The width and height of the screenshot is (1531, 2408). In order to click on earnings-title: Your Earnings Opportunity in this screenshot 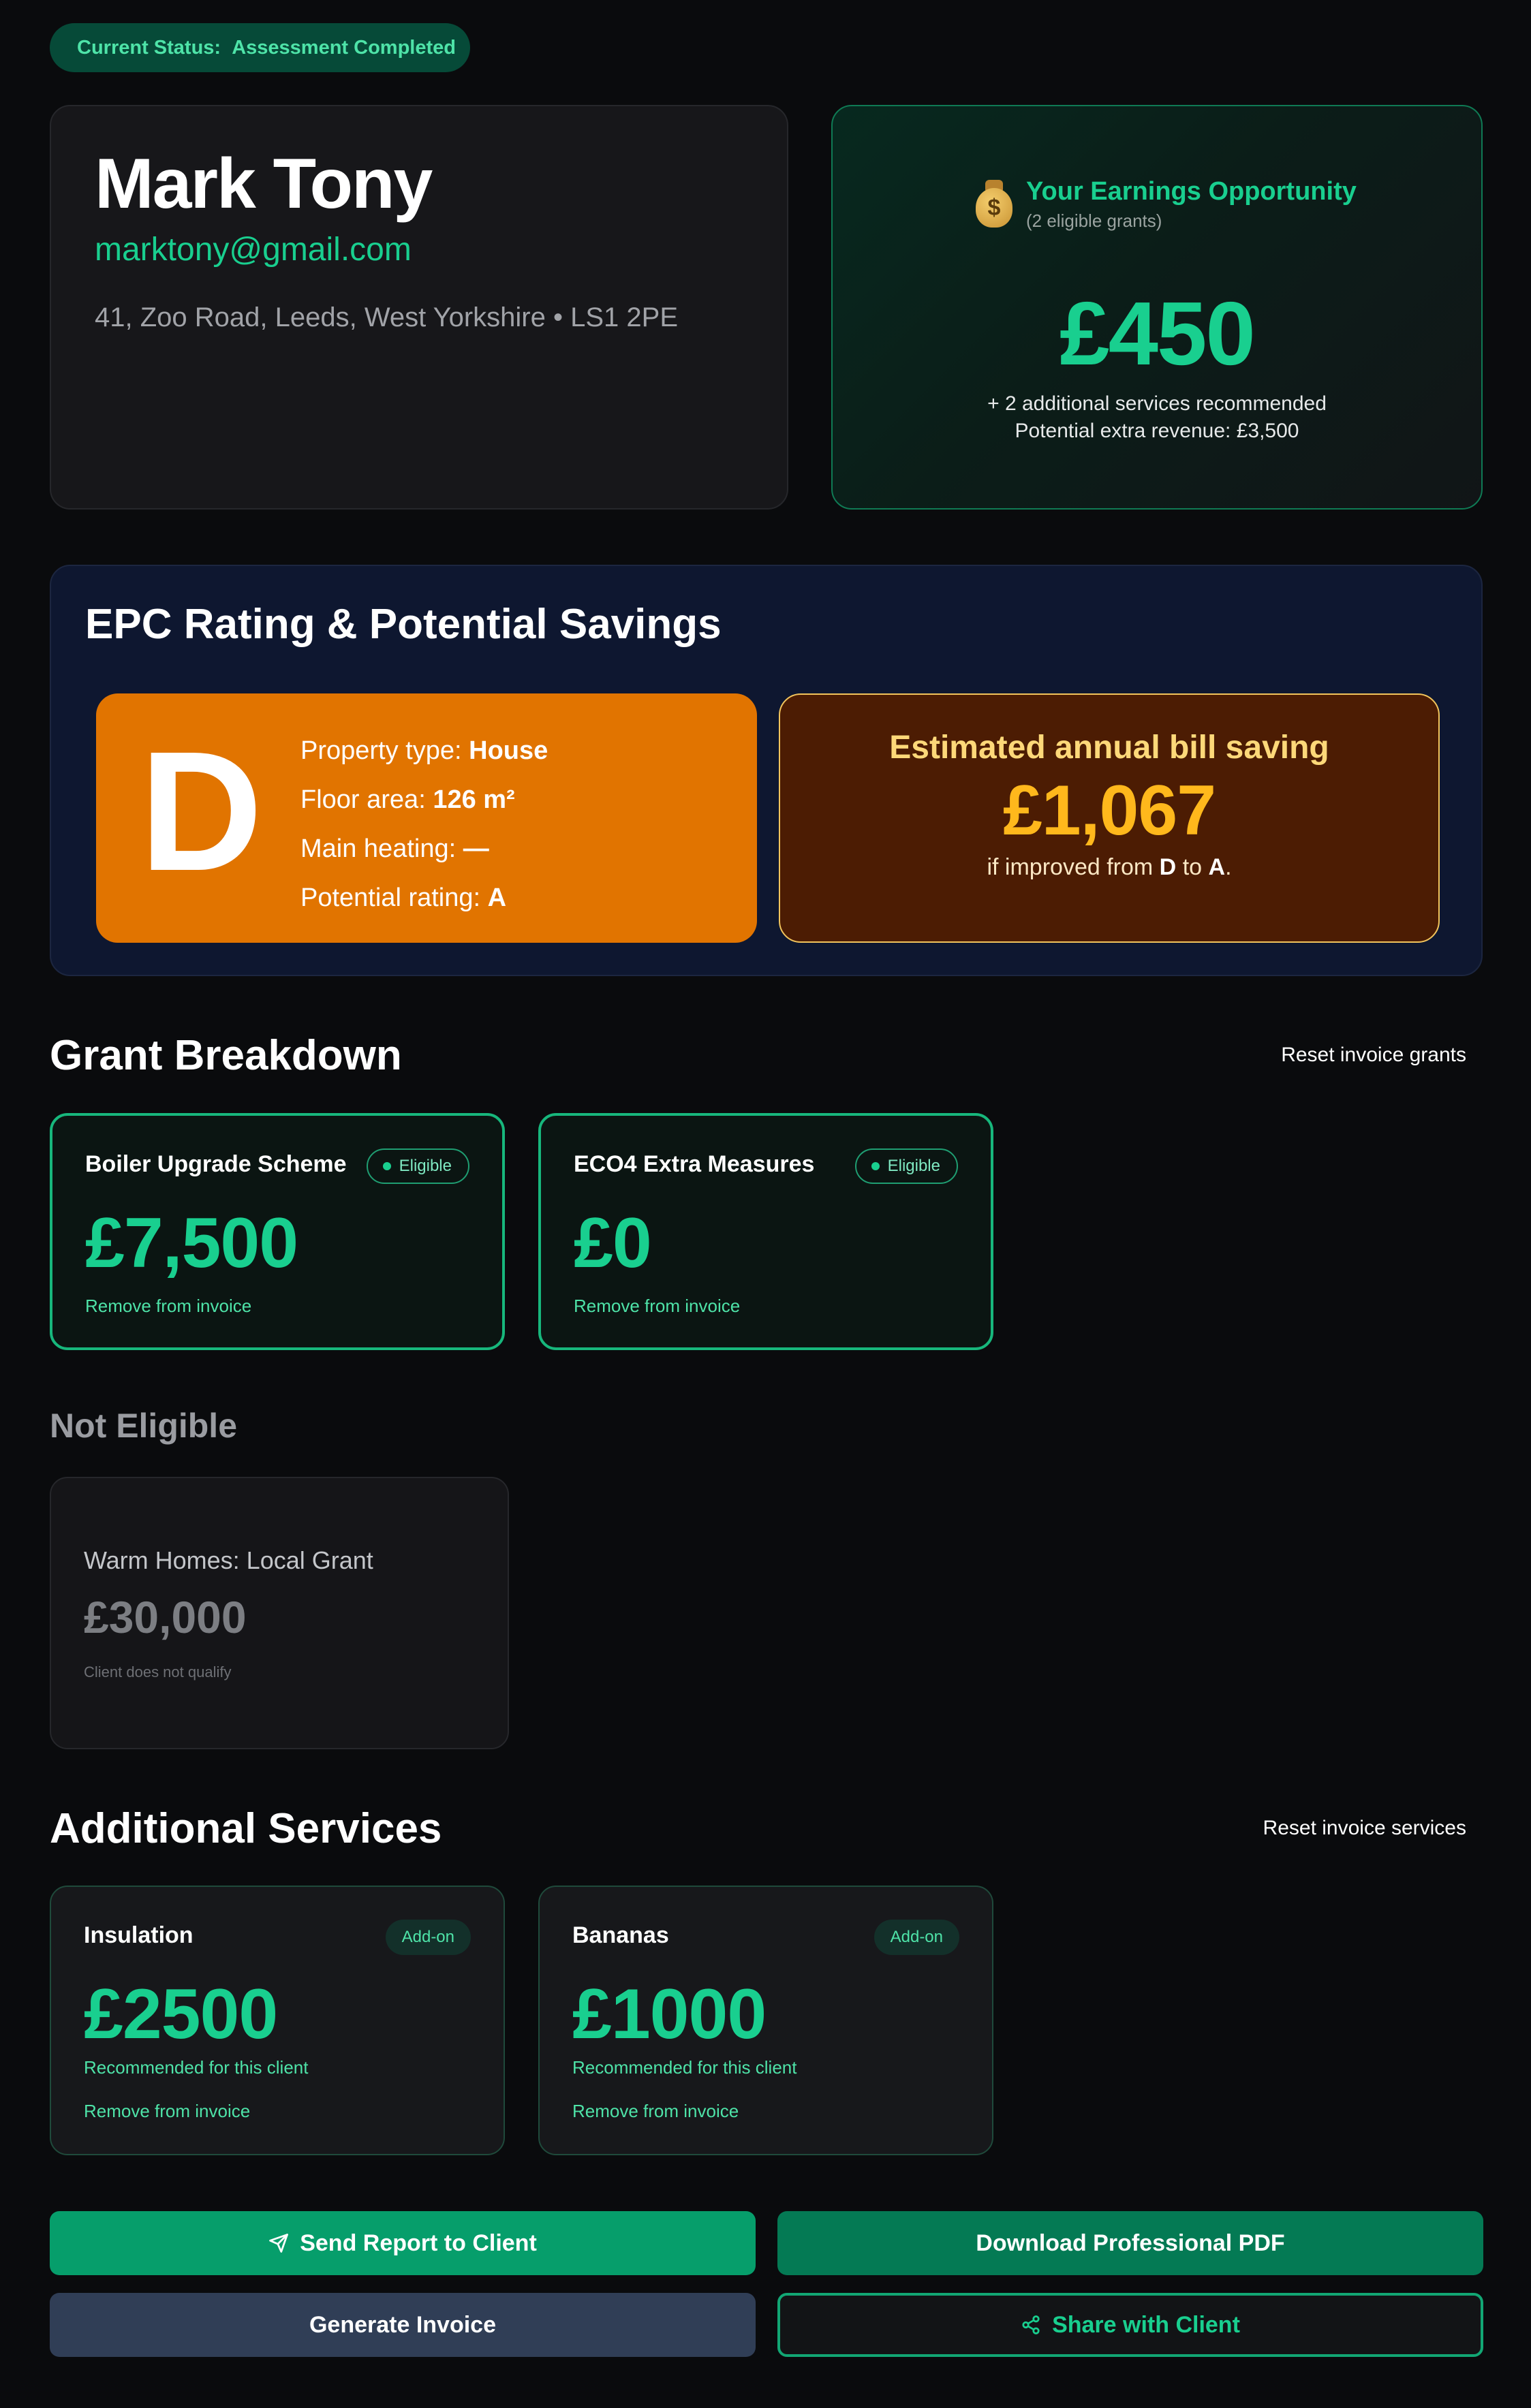, I will do `click(1191, 191)`.